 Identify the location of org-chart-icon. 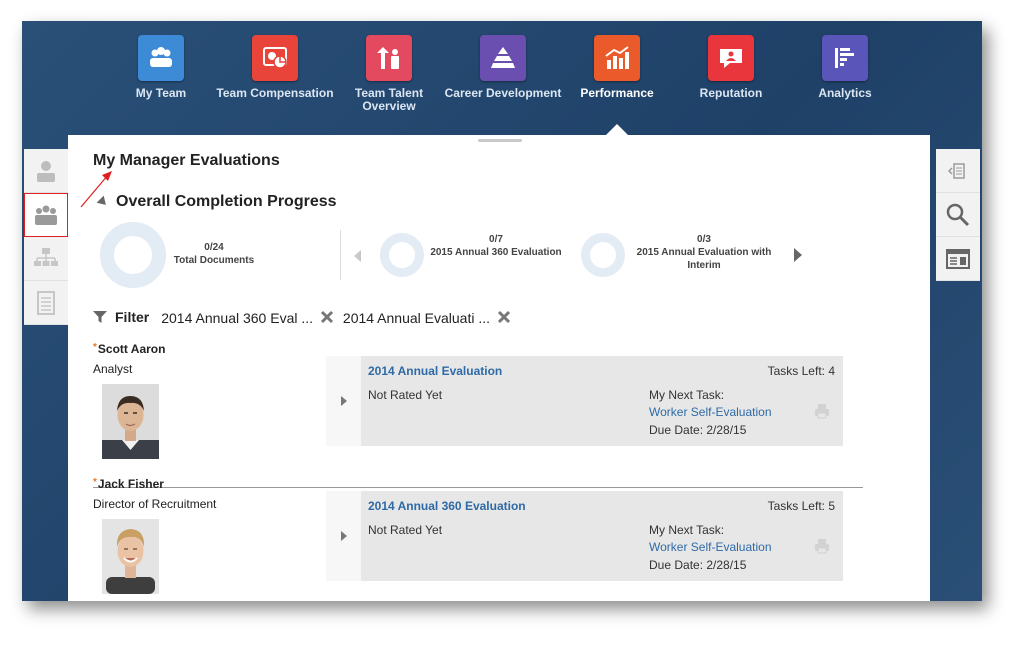
(46, 259).